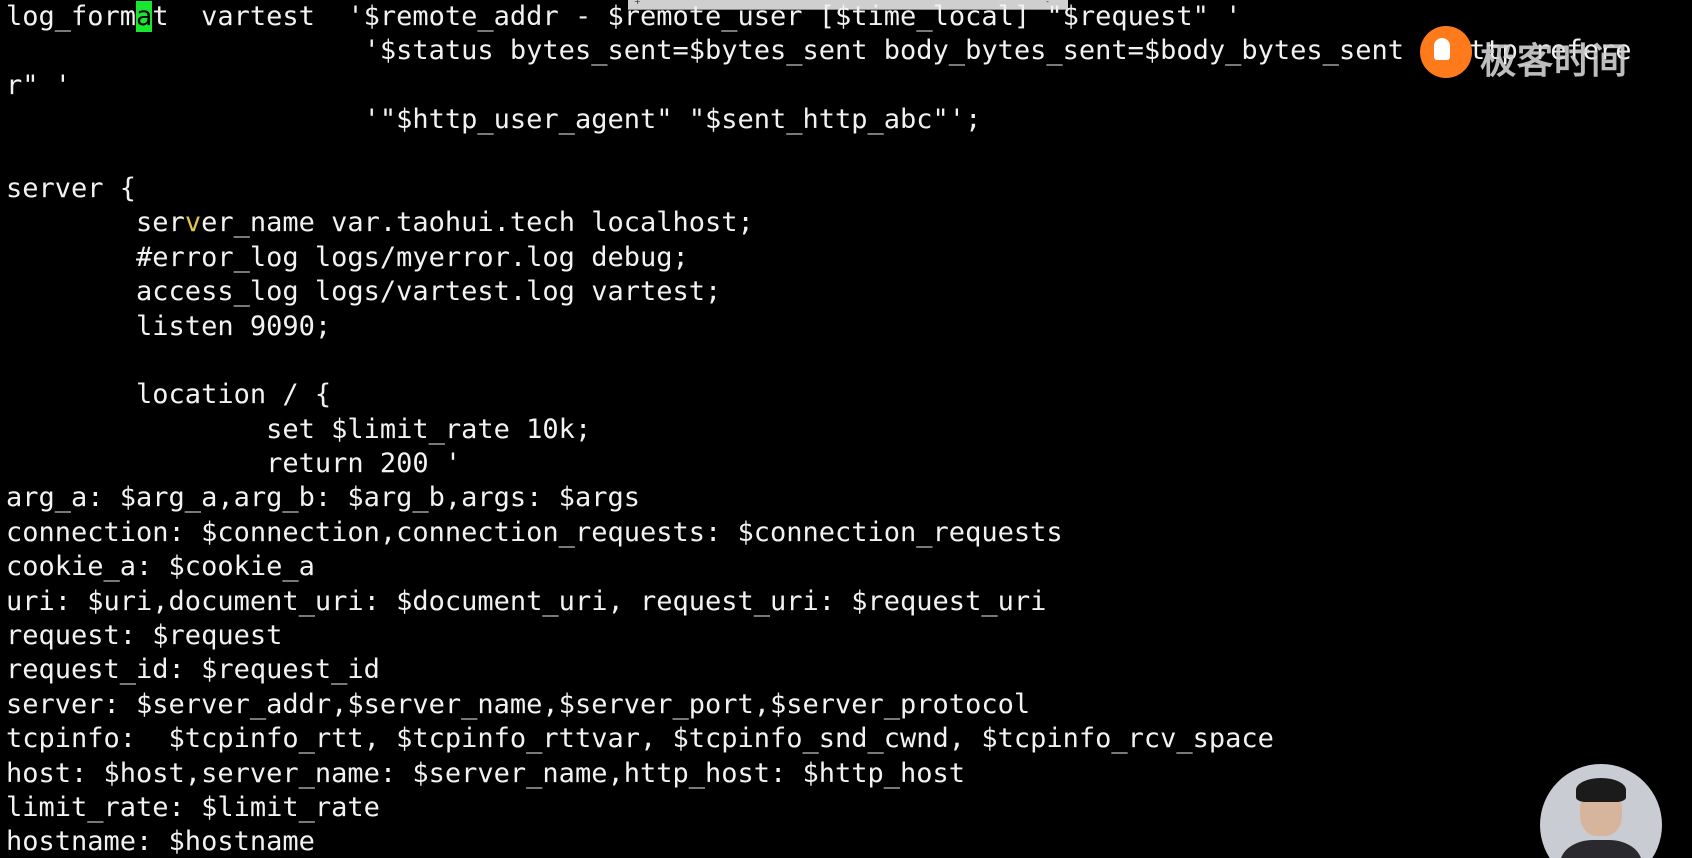  What do you see at coordinates (169, 395) in the screenshot?
I see `line-text: location / {` at bounding box center [169, 395].